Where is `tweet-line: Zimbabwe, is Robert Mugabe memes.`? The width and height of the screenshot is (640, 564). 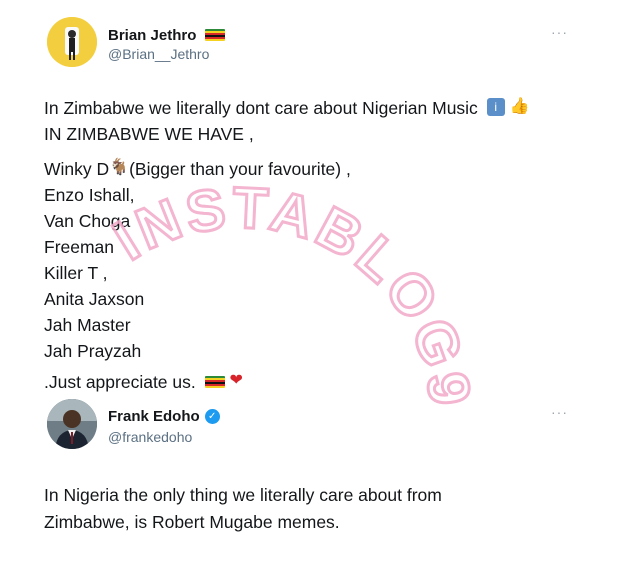 tweet-line: Zimbabwe, is Robert Mugabe memes. is located at coordinates (192, 522).